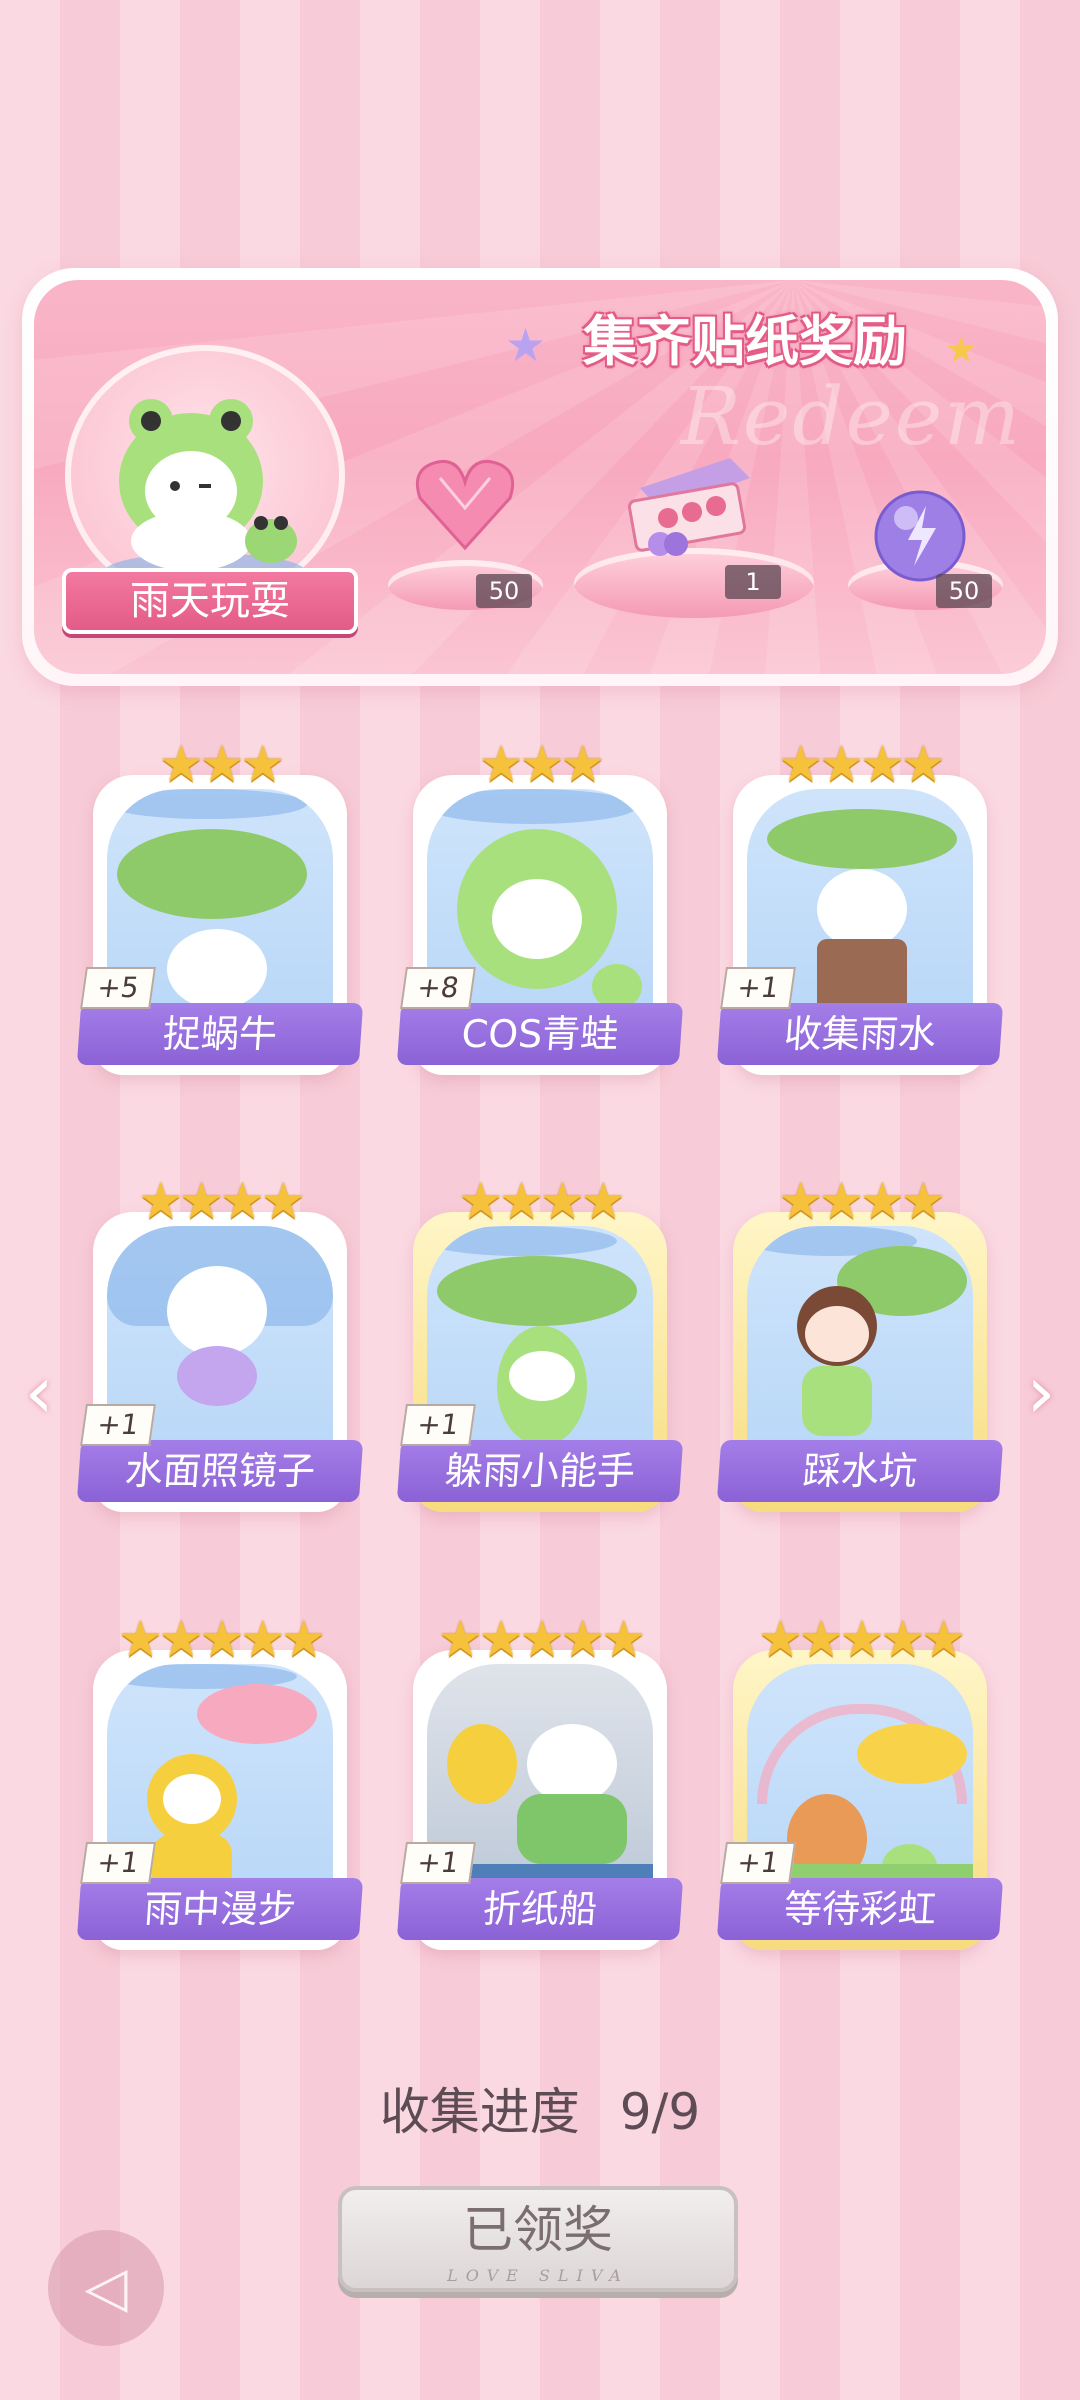  What do you see at coordinates (860, 1034) in the screenshot?
I see `card-name: 收集雨水` at bounding box center [860, 1034].